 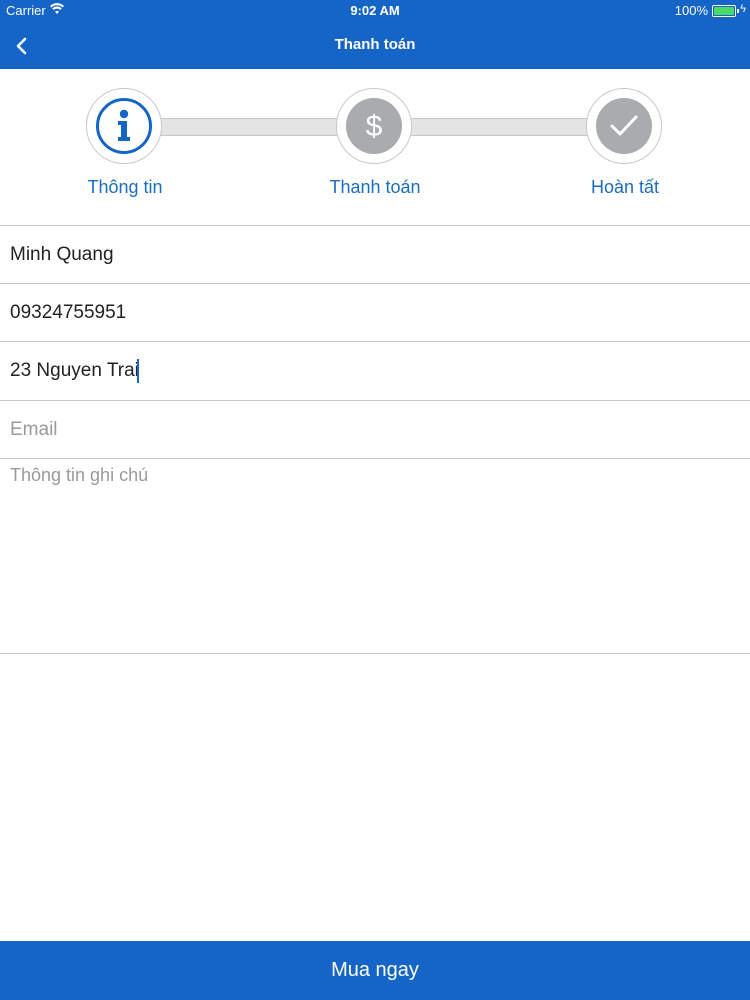 I want to click on check-icon, so click(x=624, y=125).